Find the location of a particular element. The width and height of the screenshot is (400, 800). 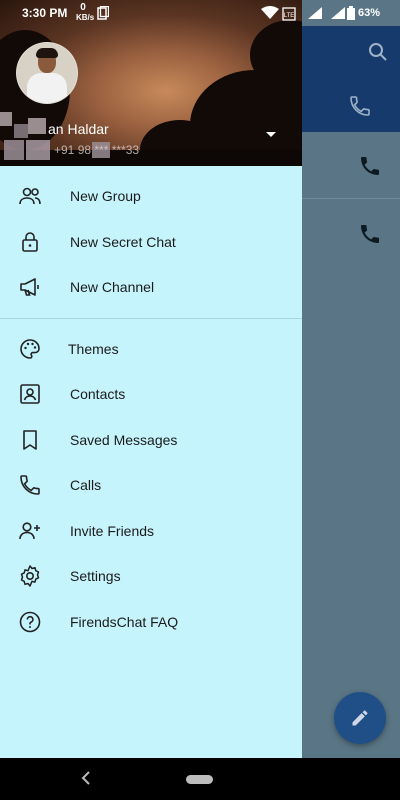

home-pill-button is located at coordinates (199, 779).